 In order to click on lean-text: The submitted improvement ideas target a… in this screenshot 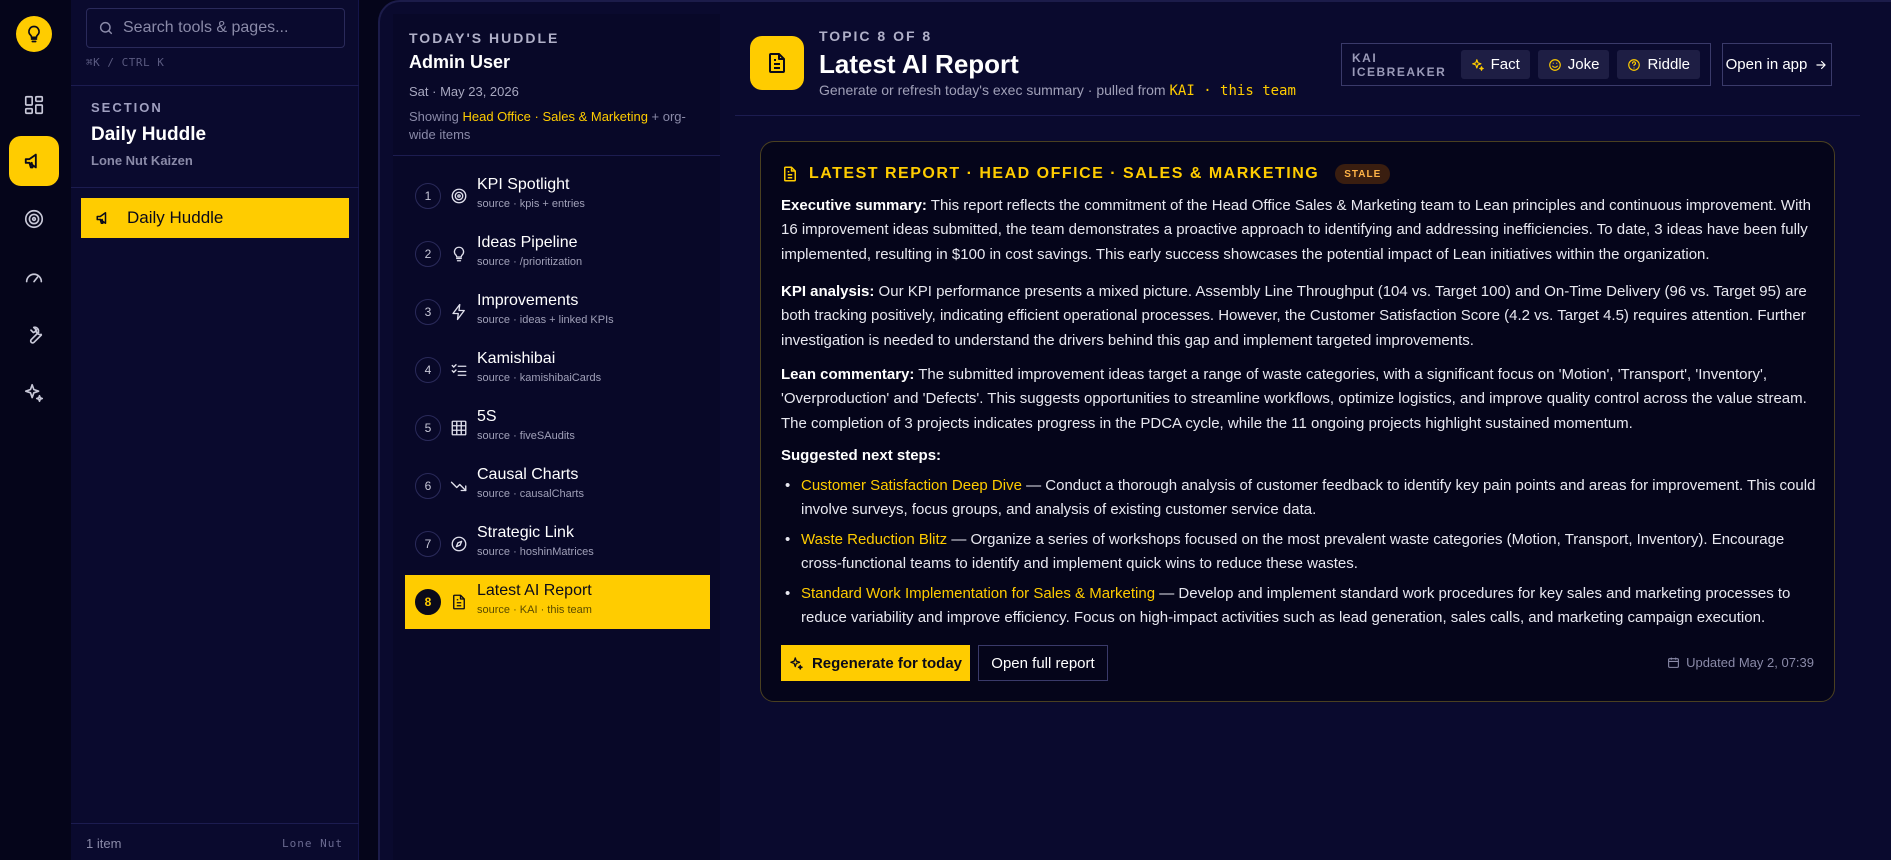, I will do `click(1294, 399)`.